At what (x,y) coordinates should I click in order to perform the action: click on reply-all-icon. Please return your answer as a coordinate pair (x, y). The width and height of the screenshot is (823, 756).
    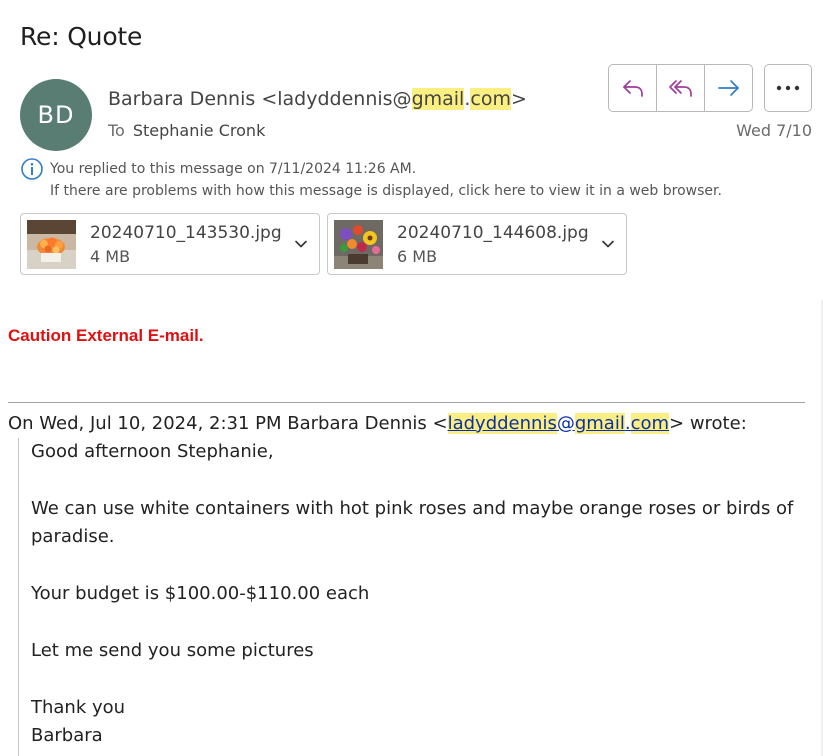
    Looking at the image, I should click on (680, 88).